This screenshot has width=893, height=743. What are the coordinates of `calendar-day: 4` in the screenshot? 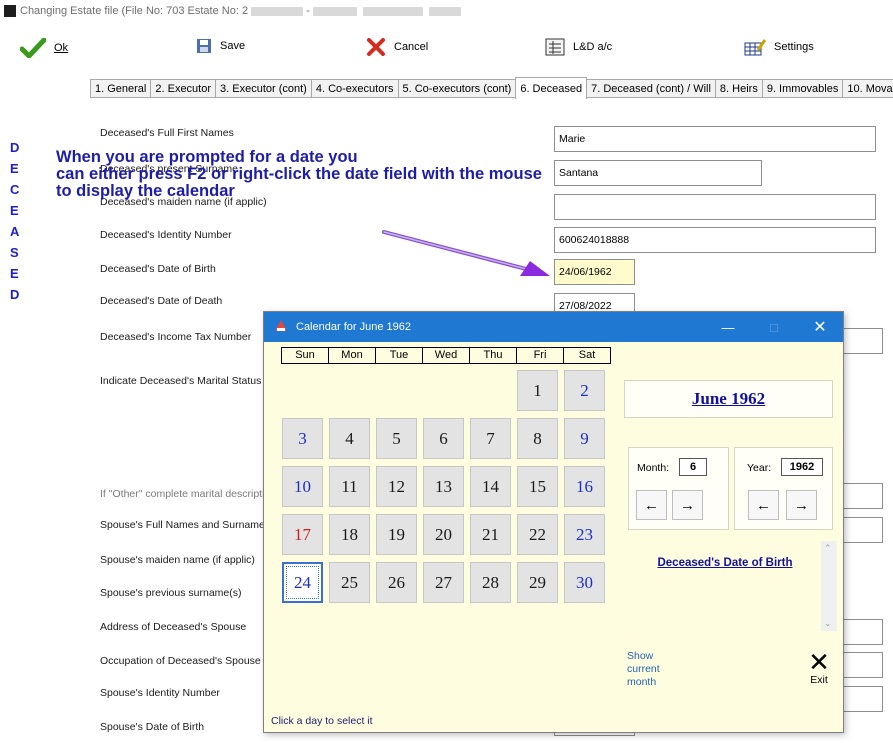 It's located at (349, 438).